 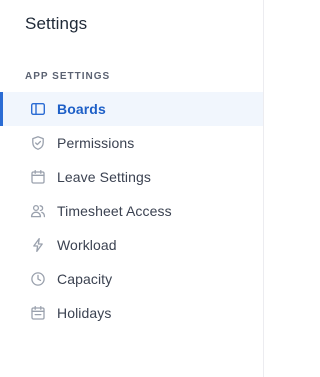 I want to click on menu-item-label: Permissions, so click(x=96, y=143).